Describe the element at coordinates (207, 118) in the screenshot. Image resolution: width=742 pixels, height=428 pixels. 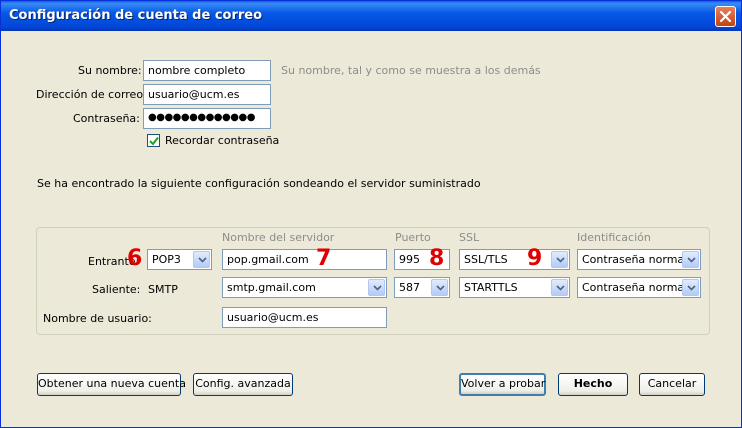
I see `password-input: ●●●●●●●●●●●●●` at that location.